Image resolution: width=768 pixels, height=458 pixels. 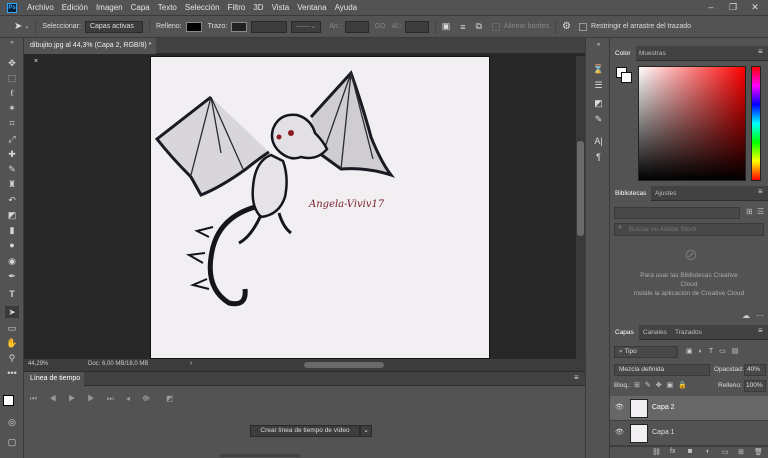 I want to click on horizontal-scroll-thumb, so click(x=344, y=365).